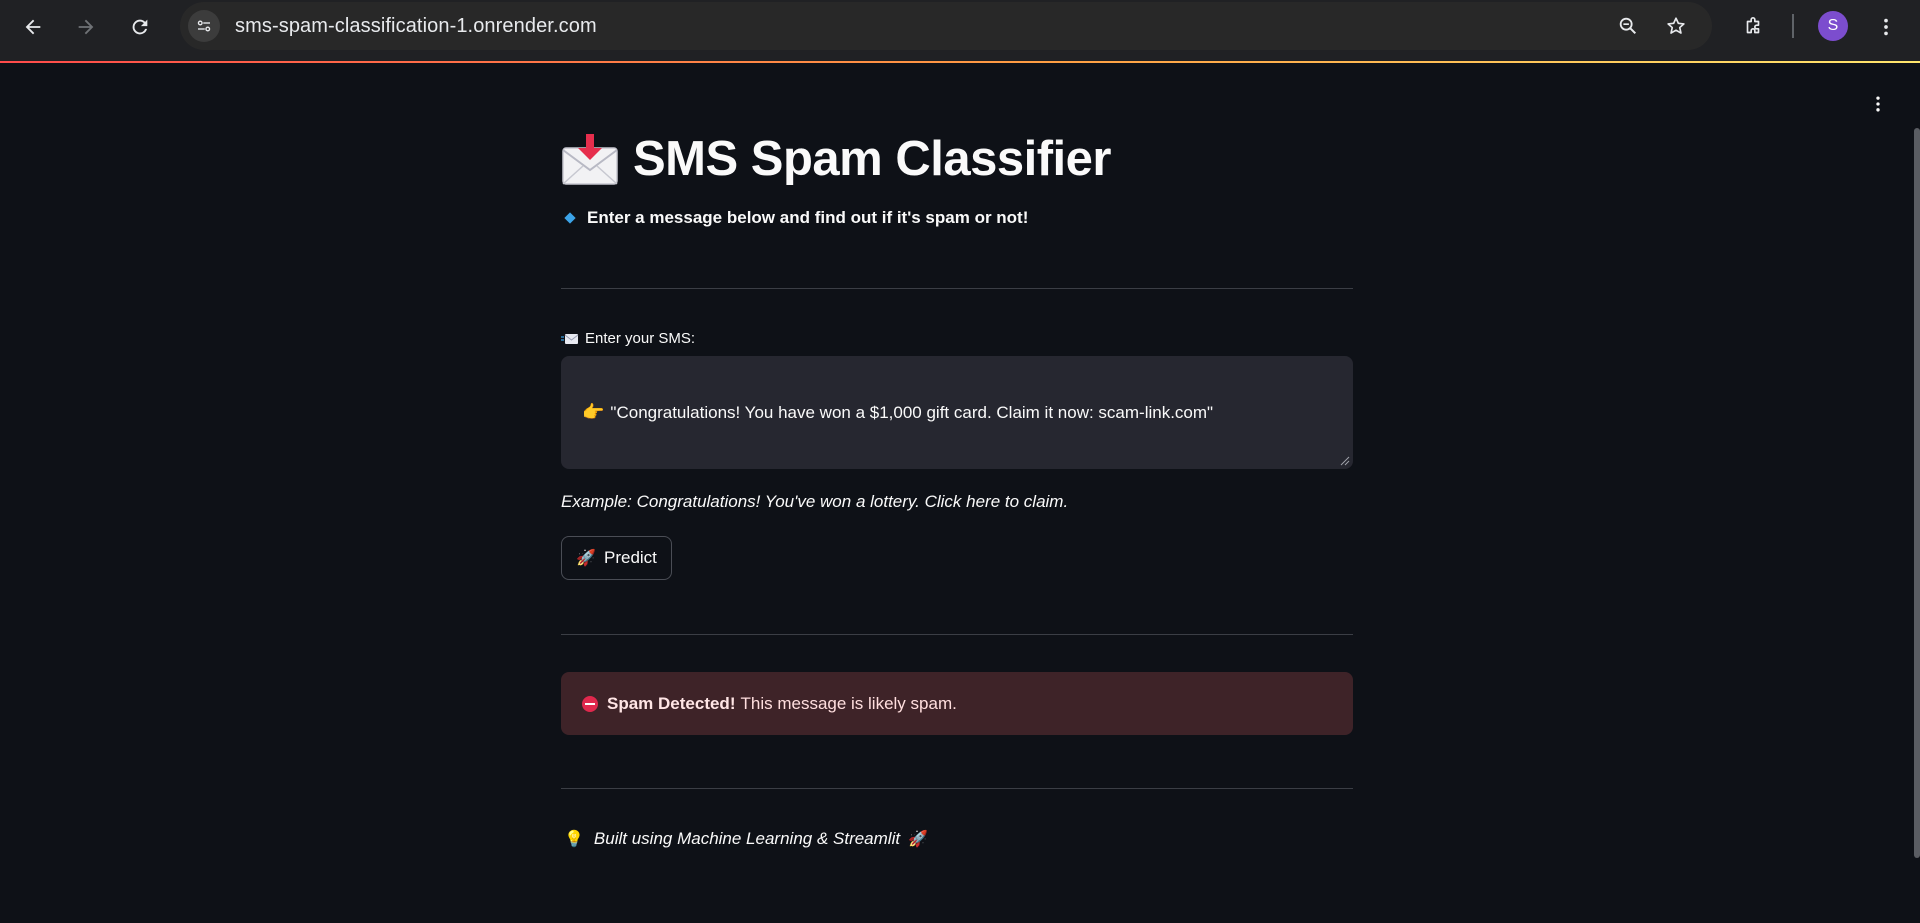  I want to click on result-heading: Spam Detected!, so click(671, 703).